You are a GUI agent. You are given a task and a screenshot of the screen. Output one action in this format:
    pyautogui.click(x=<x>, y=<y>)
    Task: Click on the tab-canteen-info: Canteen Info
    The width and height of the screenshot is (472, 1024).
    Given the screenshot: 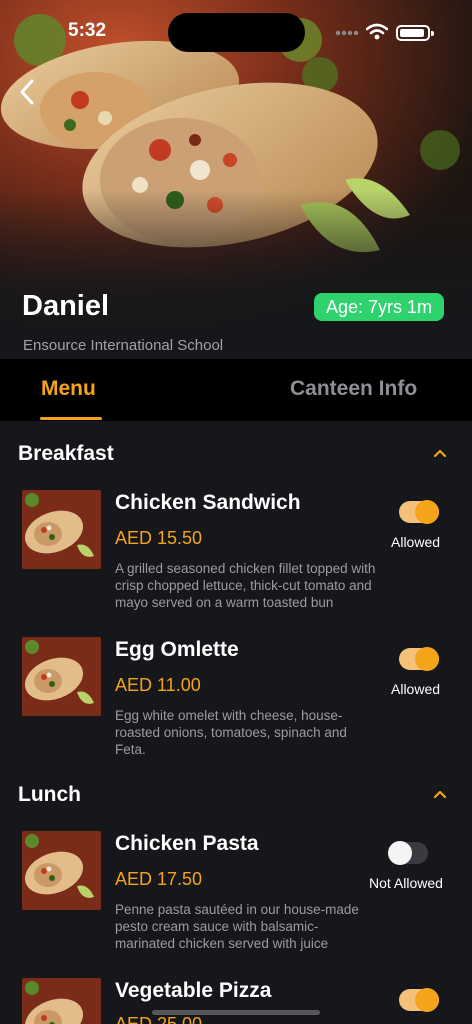 What is the action you would take?
    pyautogui.click(x=353, y=389)
    